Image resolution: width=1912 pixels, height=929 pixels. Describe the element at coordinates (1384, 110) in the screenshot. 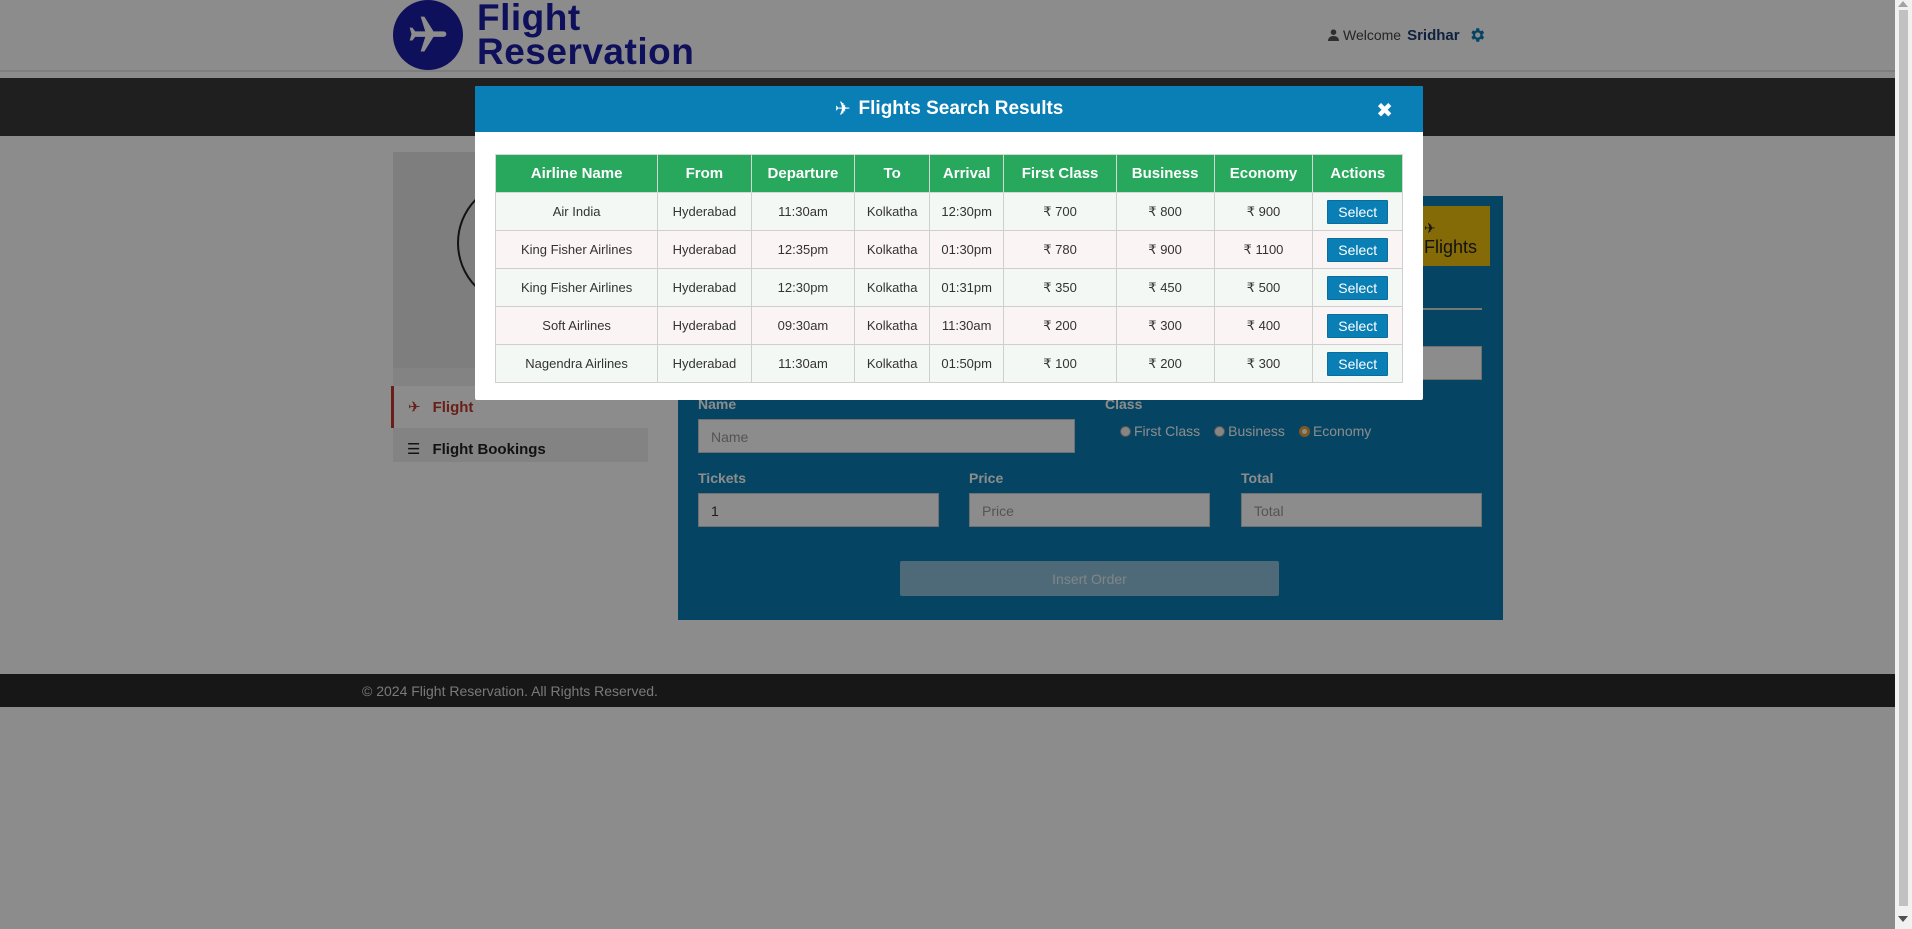

I see `close-icon: ✖` at that location.